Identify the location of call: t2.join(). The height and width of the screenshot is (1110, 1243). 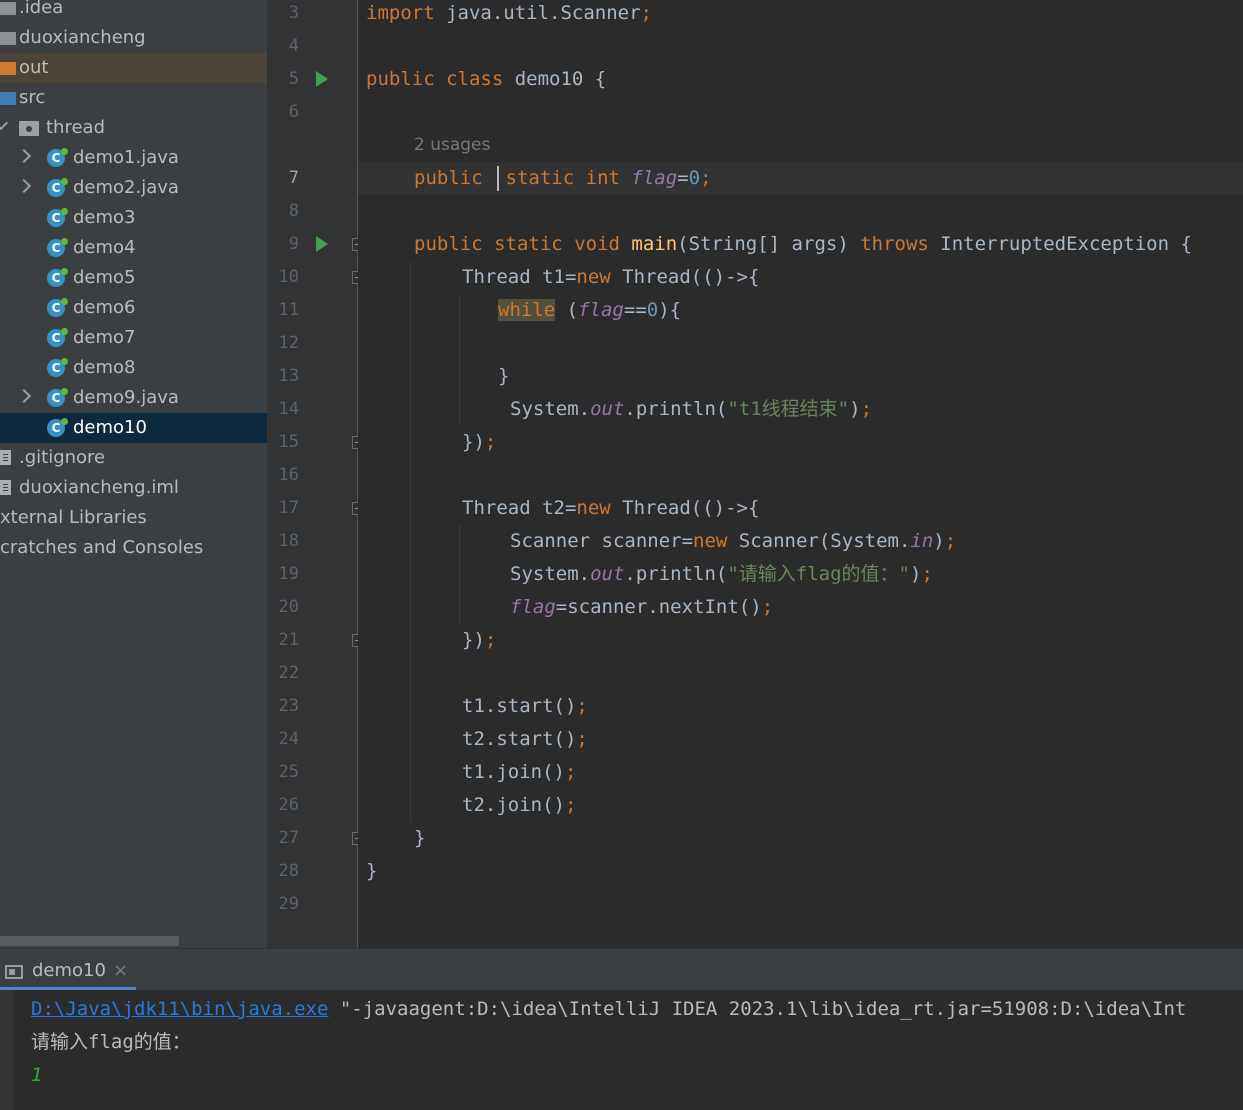
(513, 805).